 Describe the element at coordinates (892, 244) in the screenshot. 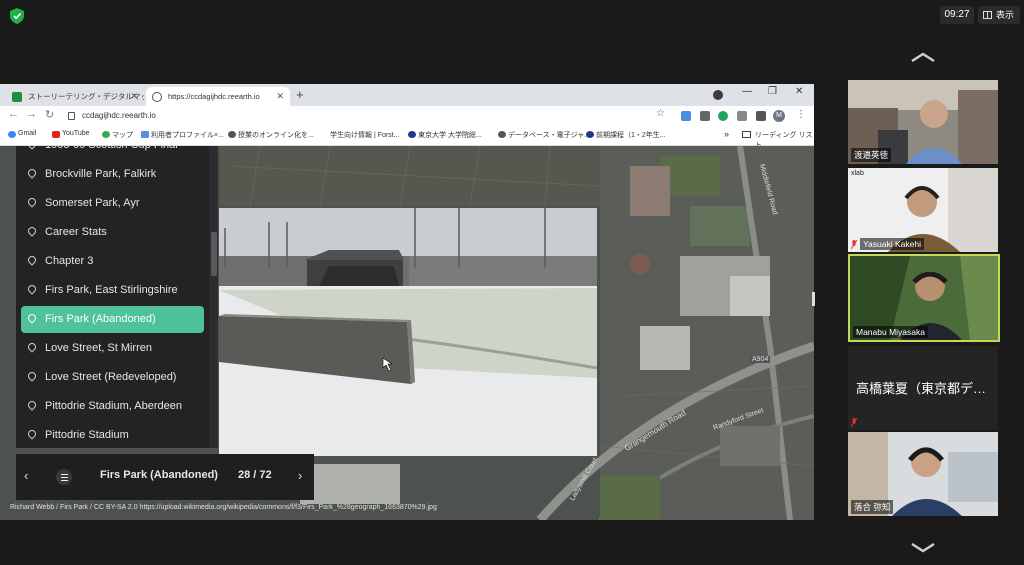

I see `participant-name: Yasuaki Kakehi` at that location.